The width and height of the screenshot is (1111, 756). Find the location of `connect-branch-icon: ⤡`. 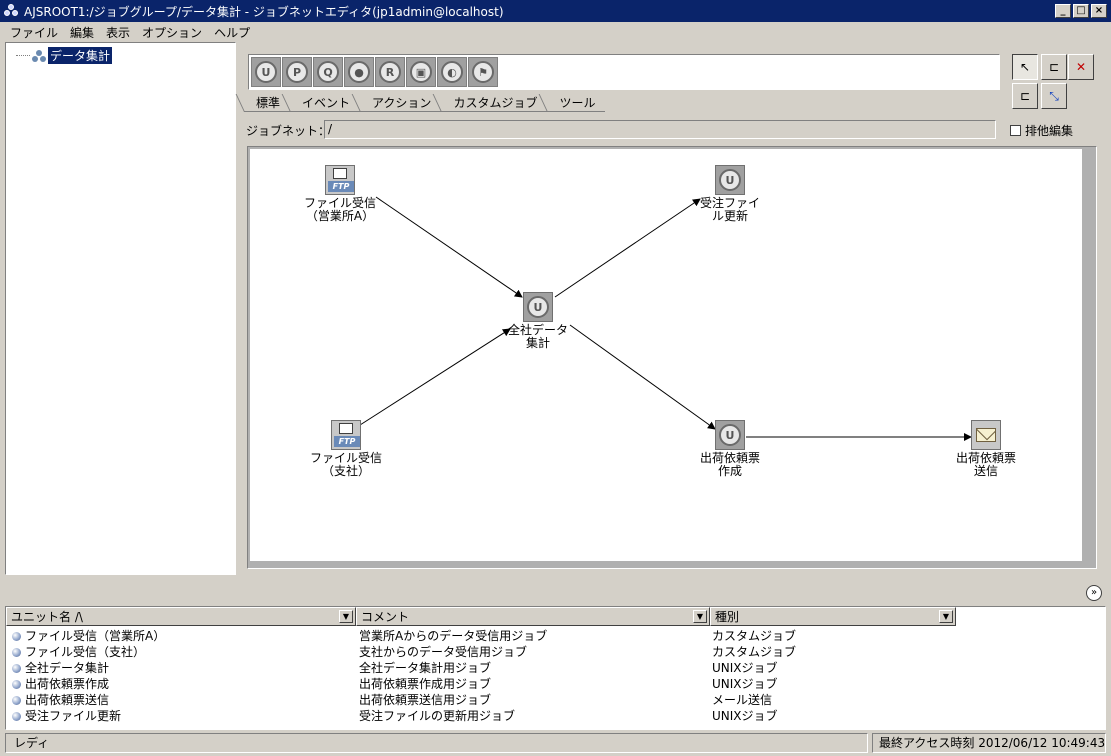

connect-branch-icon: ⤡ is located at coordinates (1054, 96).